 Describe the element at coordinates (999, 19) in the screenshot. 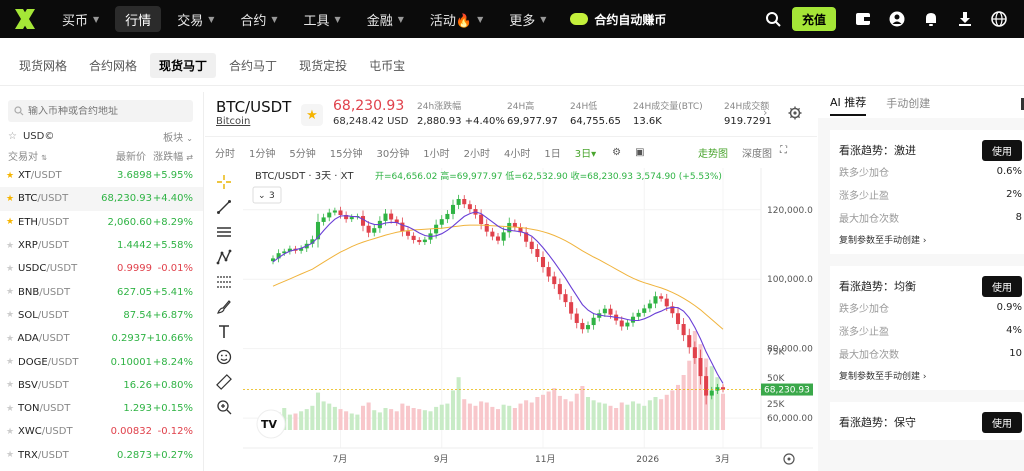

I see `globe-icon` at that location.